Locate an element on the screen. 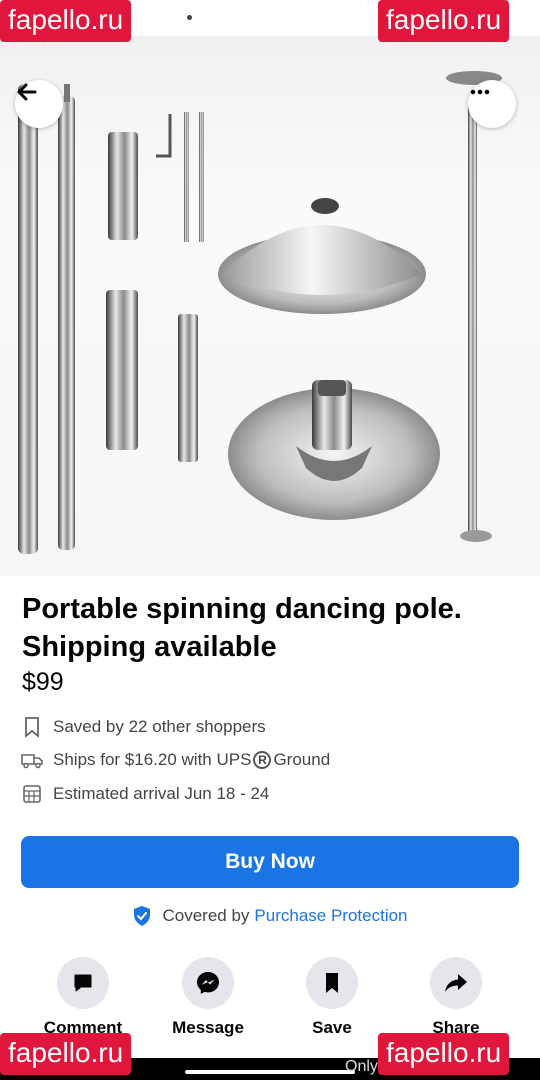  save-button: Save is located at coordinates (332, 997).